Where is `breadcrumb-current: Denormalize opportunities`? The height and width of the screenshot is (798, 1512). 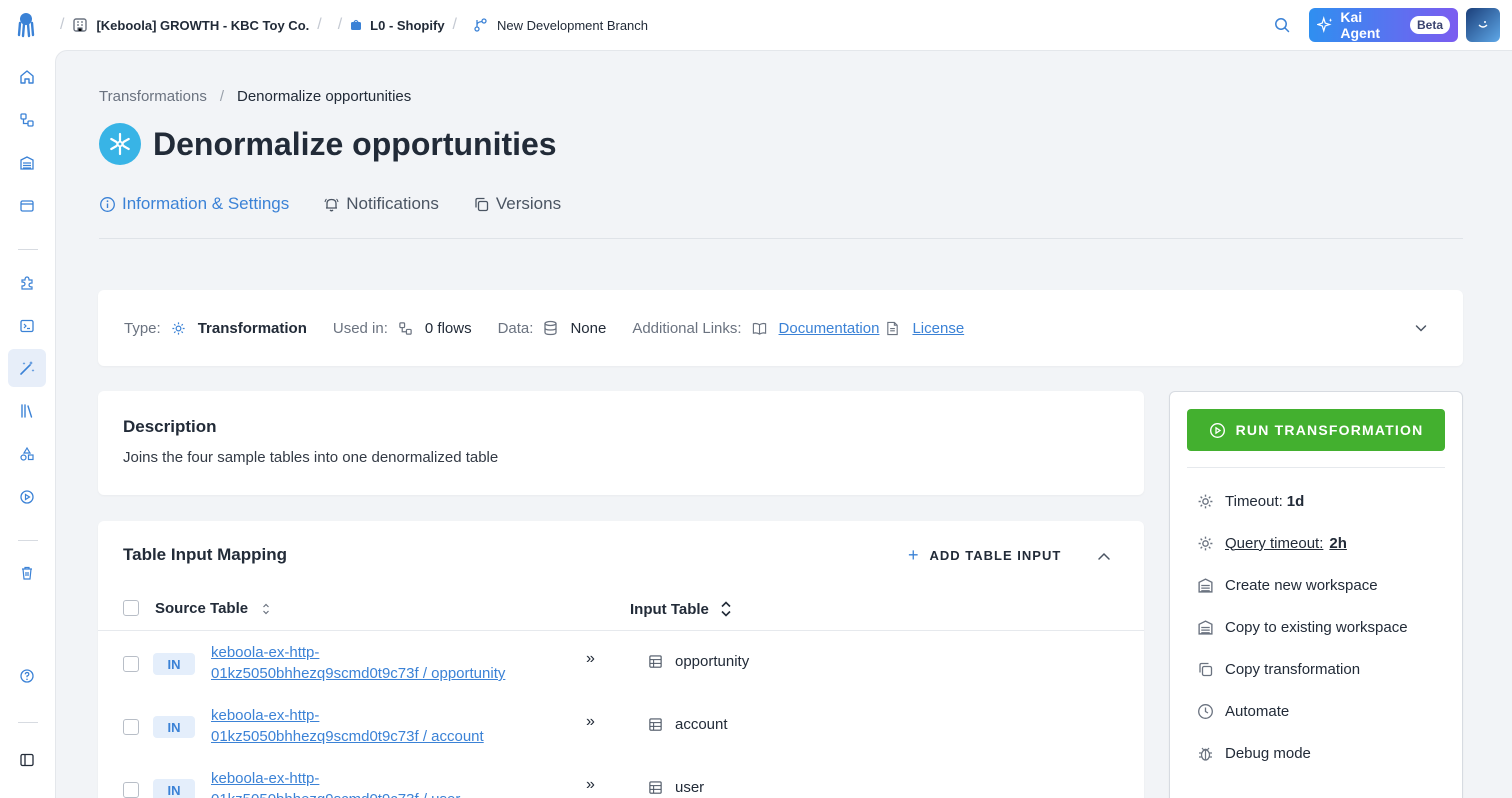 breadcrumb-current: Denormalize opportunities is located at coordinates (324, 96).